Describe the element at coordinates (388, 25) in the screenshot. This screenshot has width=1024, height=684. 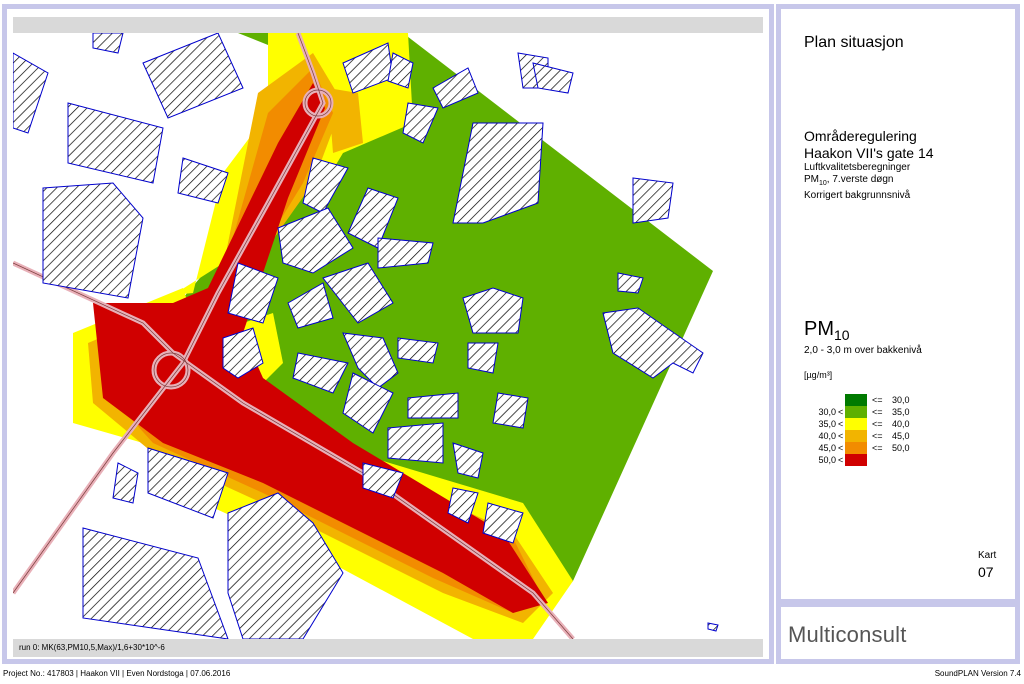
I see `map-top-bar` at that location.